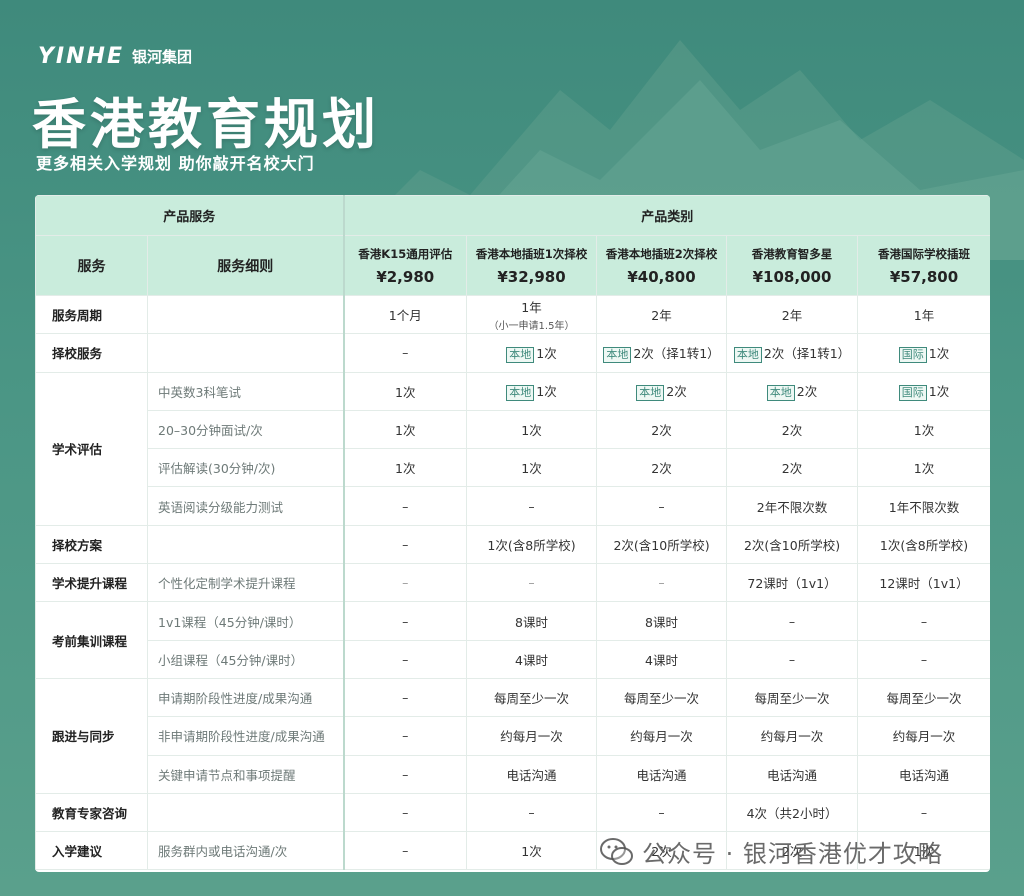 The width and height of the screenshot is (1024, 896). I want to click on service-name: 跟进与同步, so click(91, 735).